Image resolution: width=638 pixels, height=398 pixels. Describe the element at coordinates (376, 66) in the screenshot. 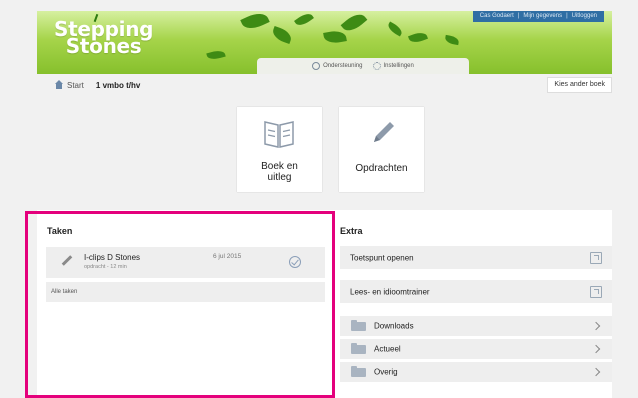

I see `gear-icon` at that location.